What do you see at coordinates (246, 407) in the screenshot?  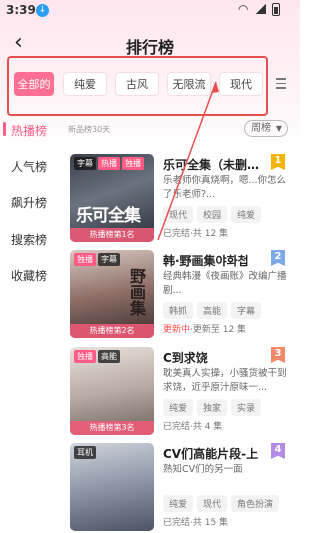 I see `tag: 实录` at bounding box center [246, 407].